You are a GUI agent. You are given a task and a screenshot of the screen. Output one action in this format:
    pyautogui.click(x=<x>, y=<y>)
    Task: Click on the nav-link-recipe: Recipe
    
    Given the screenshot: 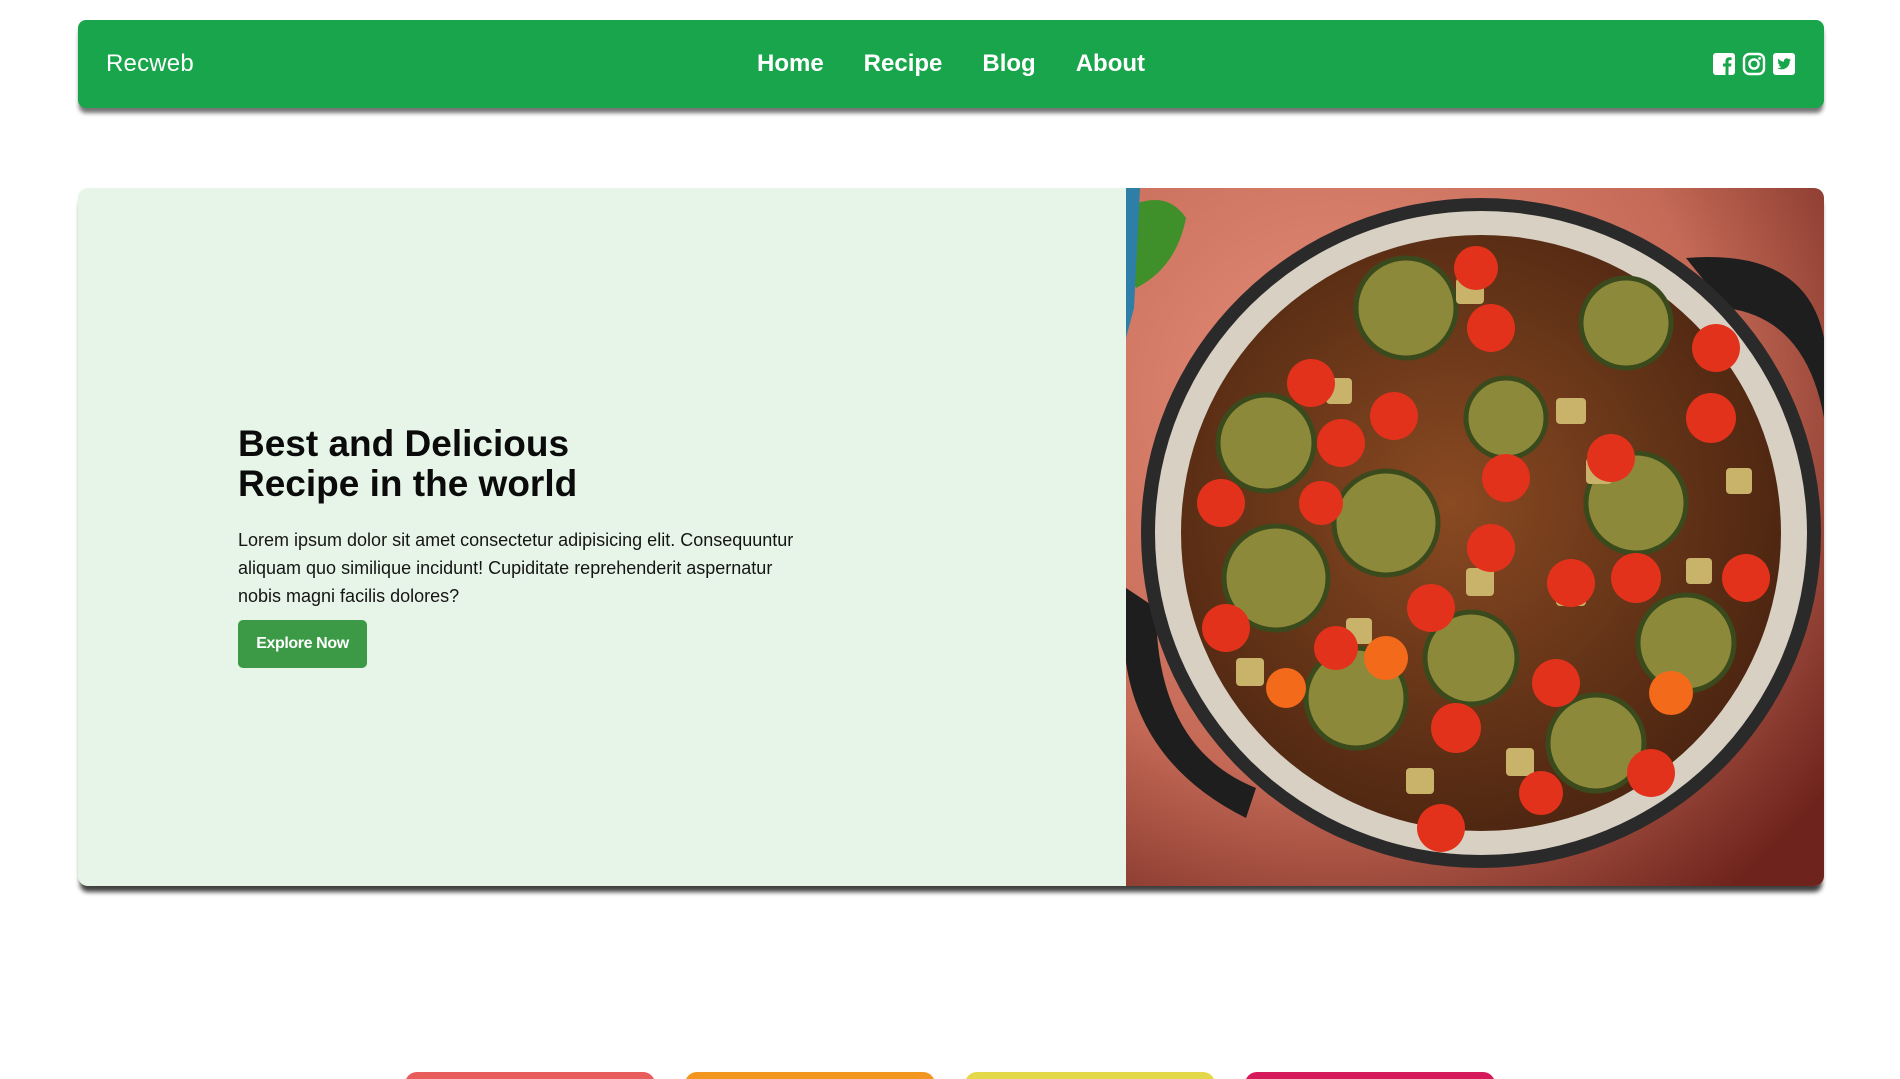 What is the action you would take?
    pyautogui.click(x=903, y=64)
    